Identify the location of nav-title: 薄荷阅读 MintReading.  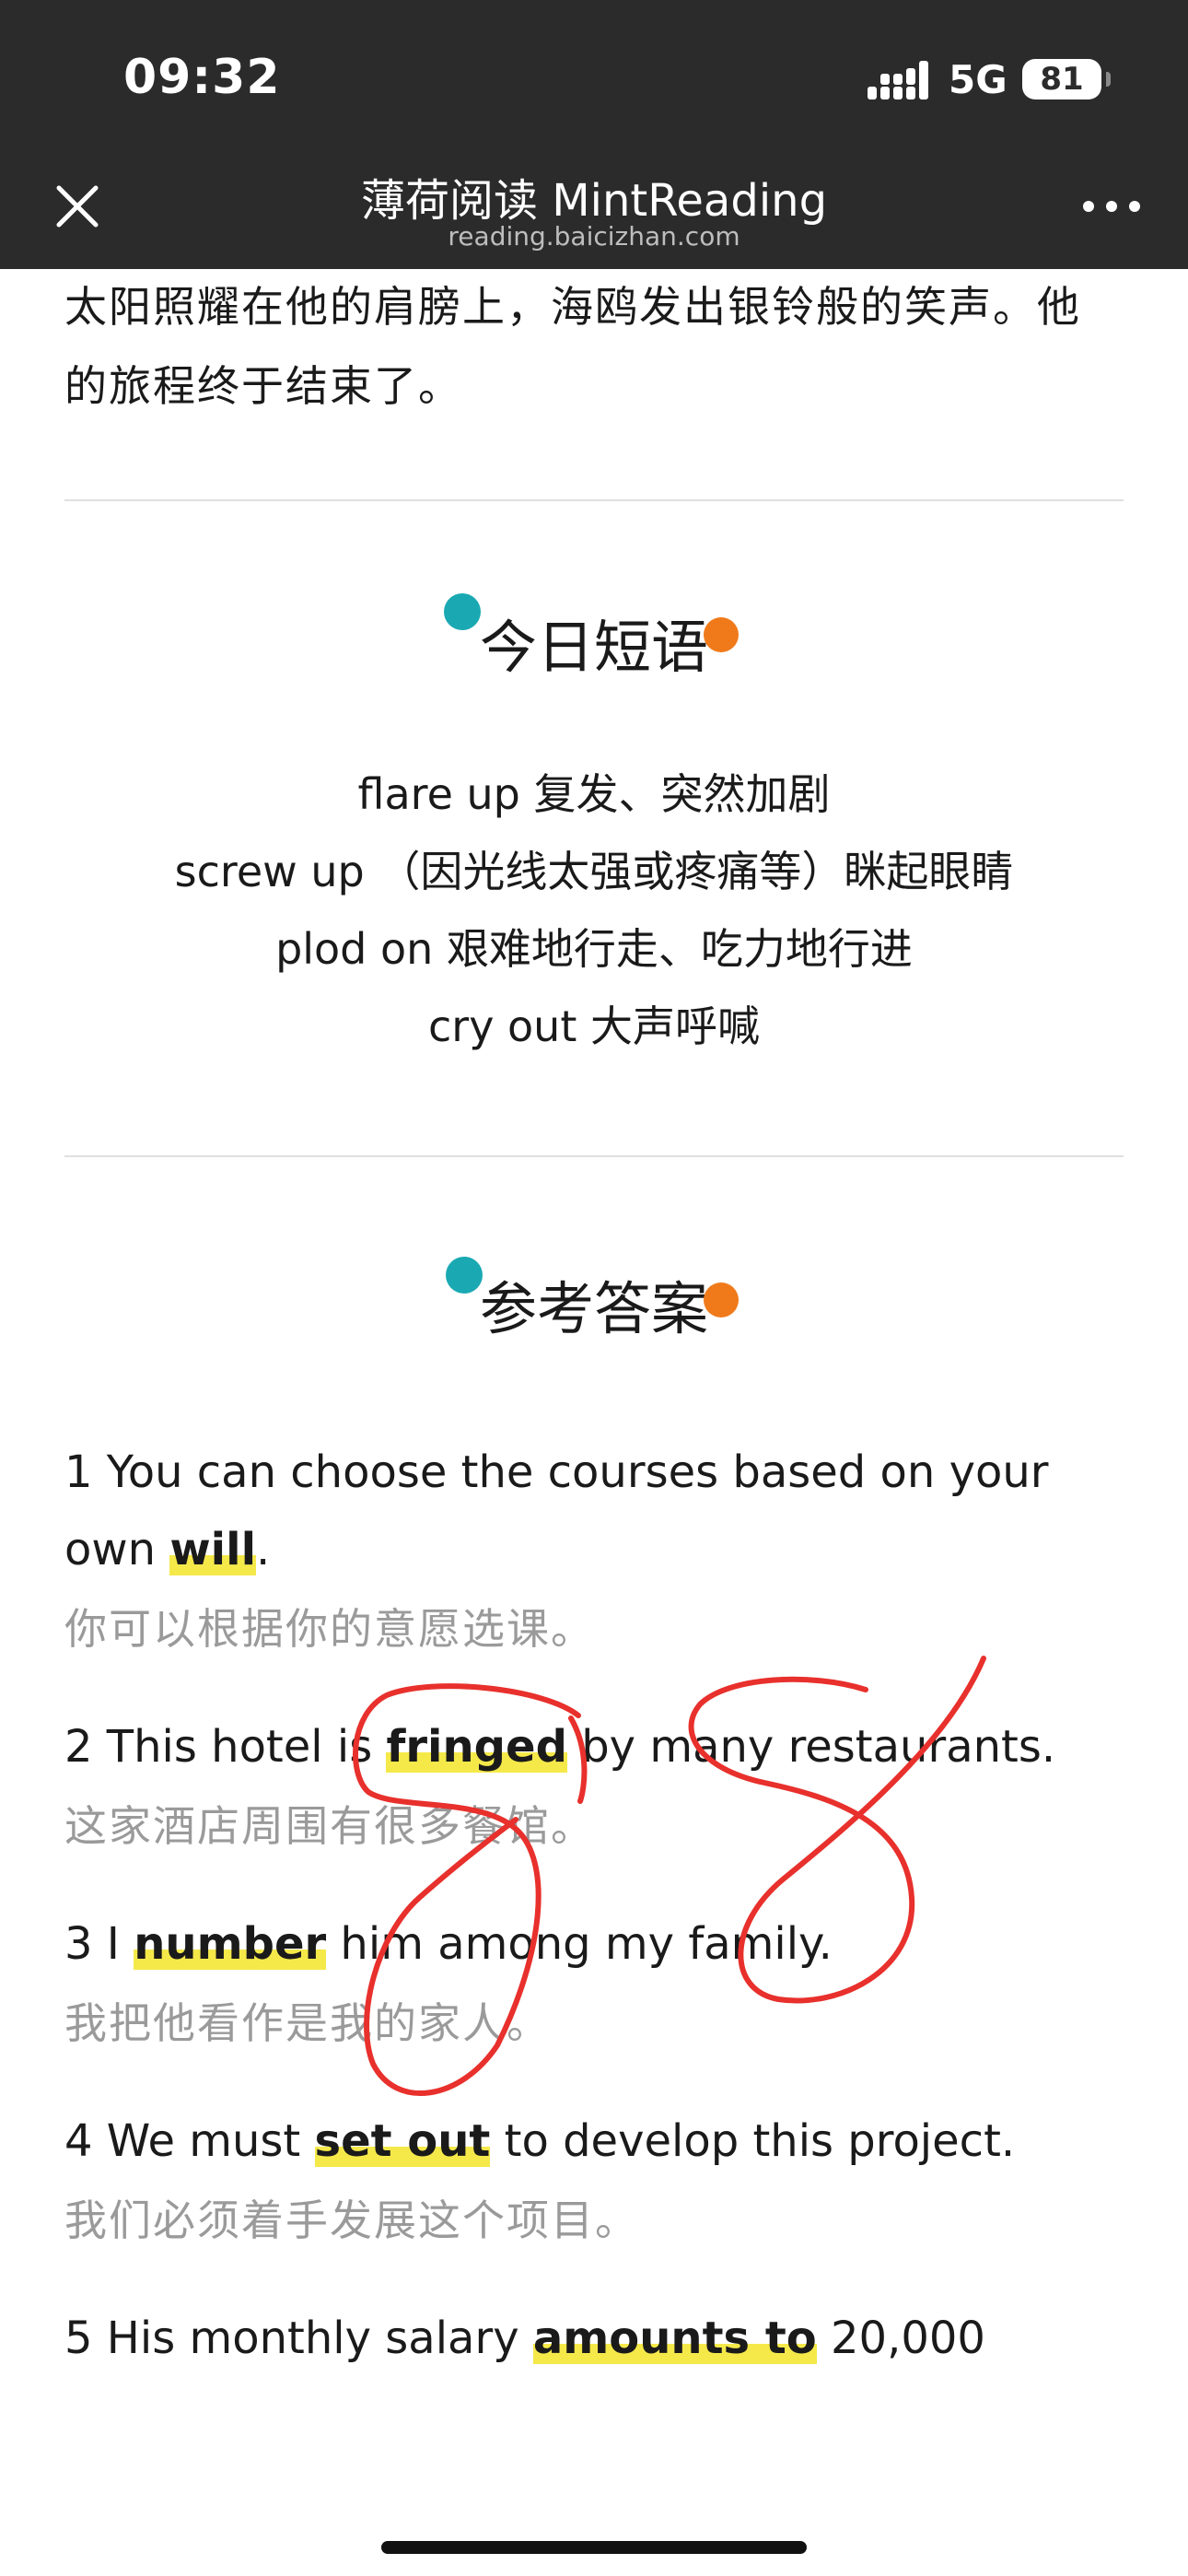
(594, 201).